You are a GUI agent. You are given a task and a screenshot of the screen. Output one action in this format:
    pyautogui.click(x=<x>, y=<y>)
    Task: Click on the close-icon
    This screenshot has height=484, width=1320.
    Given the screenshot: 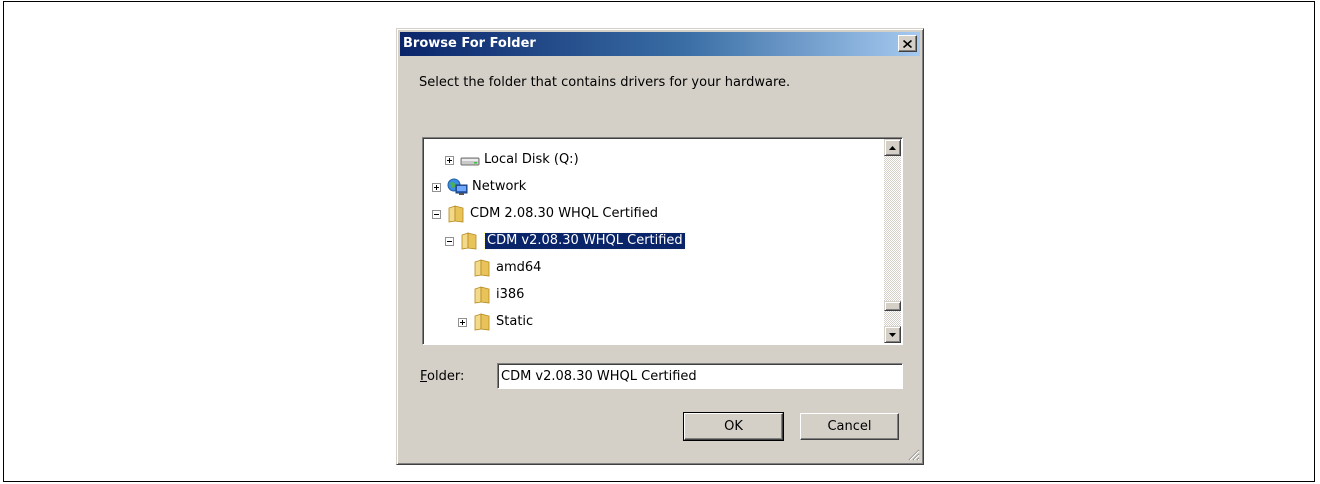 What is the action you would take?
    pyautogui.click(x=907, y=43)
    